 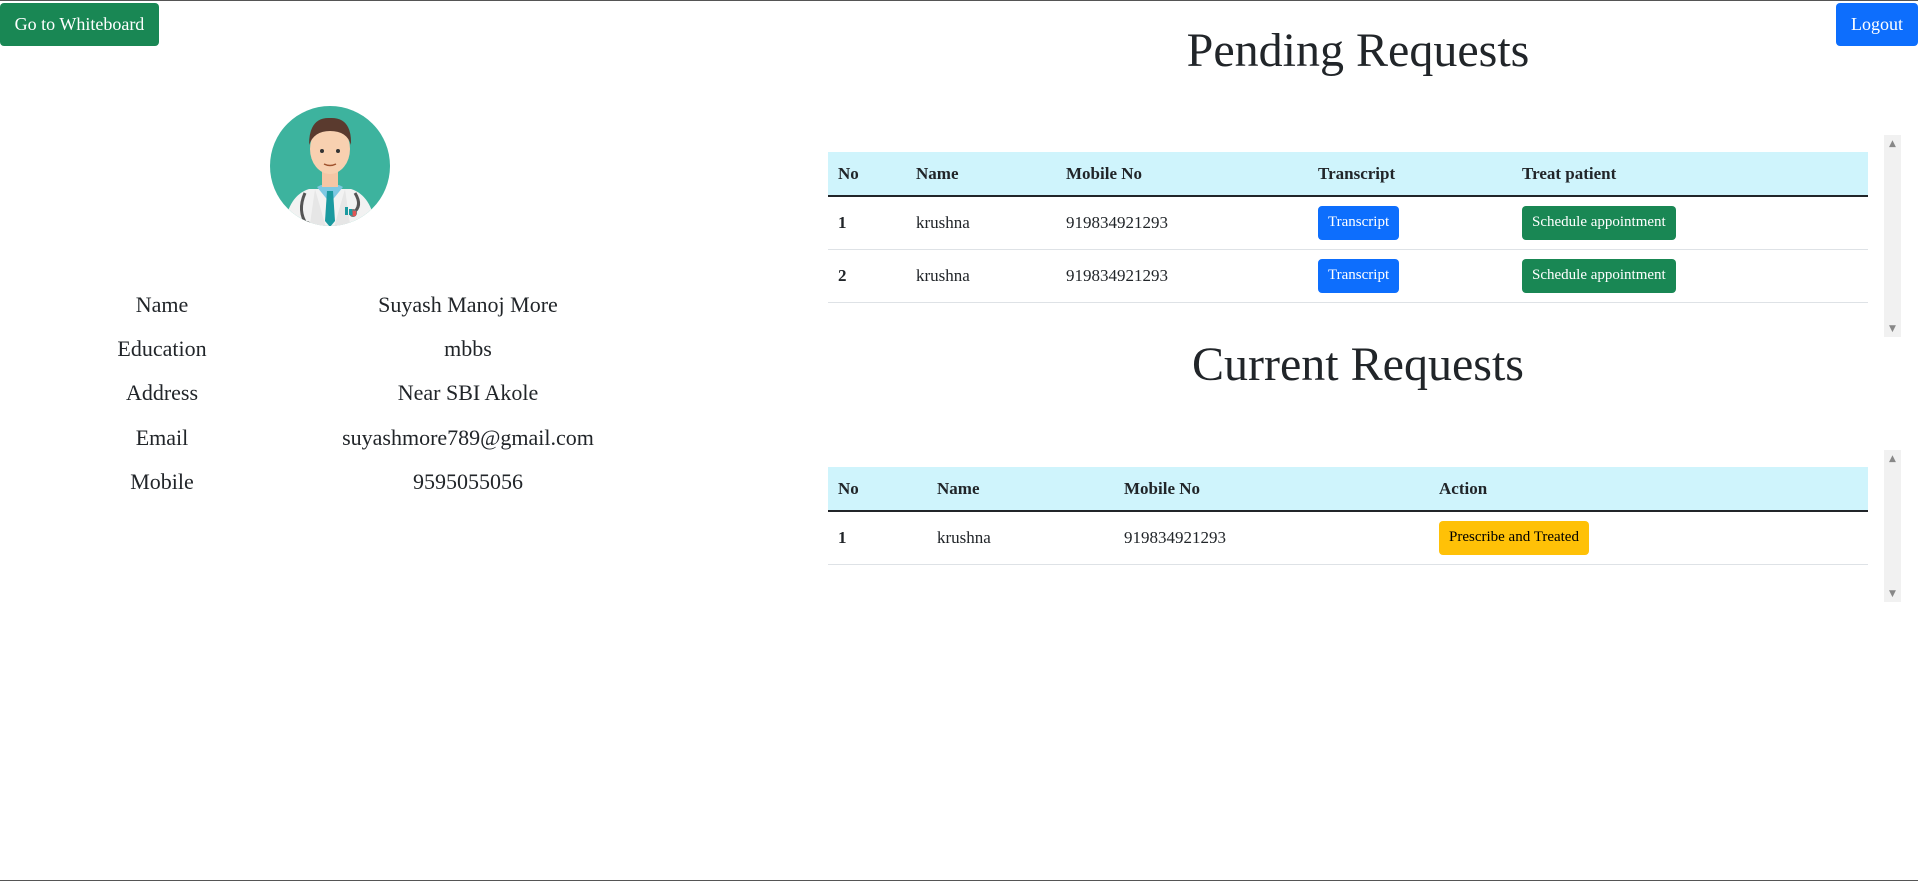 I want to click on profile-row-address: Address Near SBI Akole, so click(x=360, y=394).